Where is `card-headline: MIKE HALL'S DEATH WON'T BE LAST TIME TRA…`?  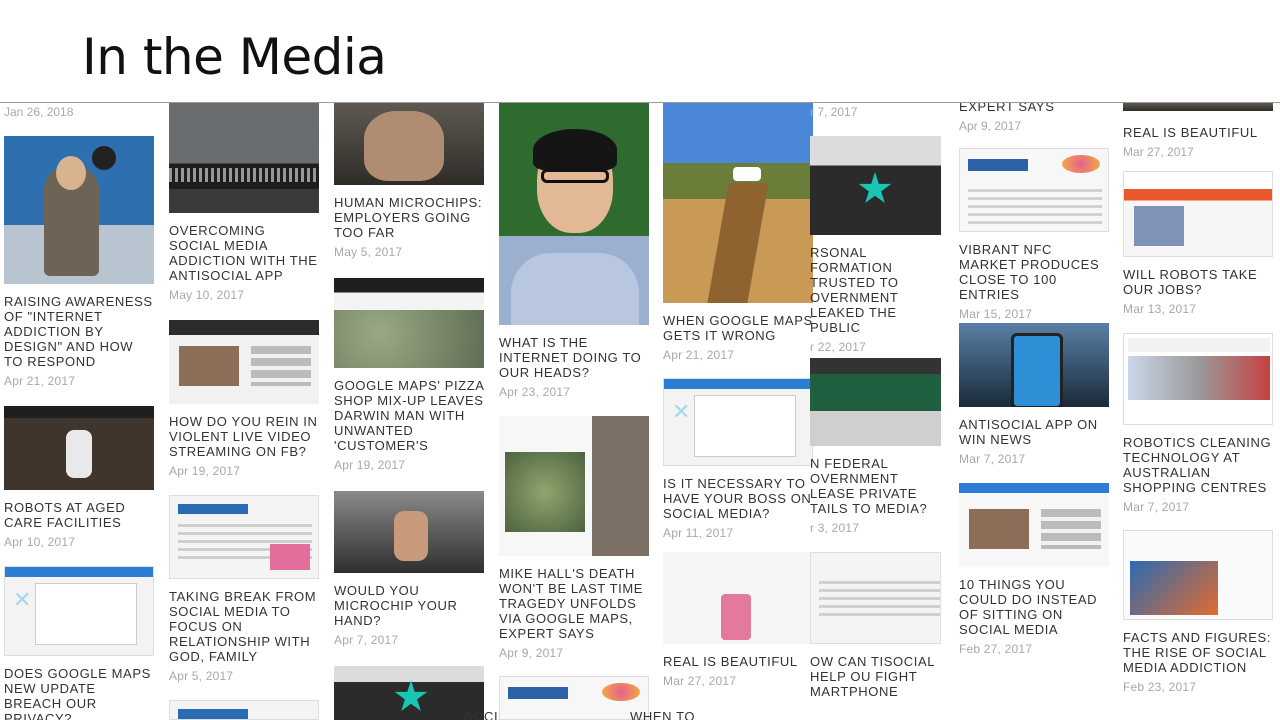 card-headline: MIKE HALL'S DEATH WON'T BE LAST TIME TRA… is located at coordinates (574, 603).